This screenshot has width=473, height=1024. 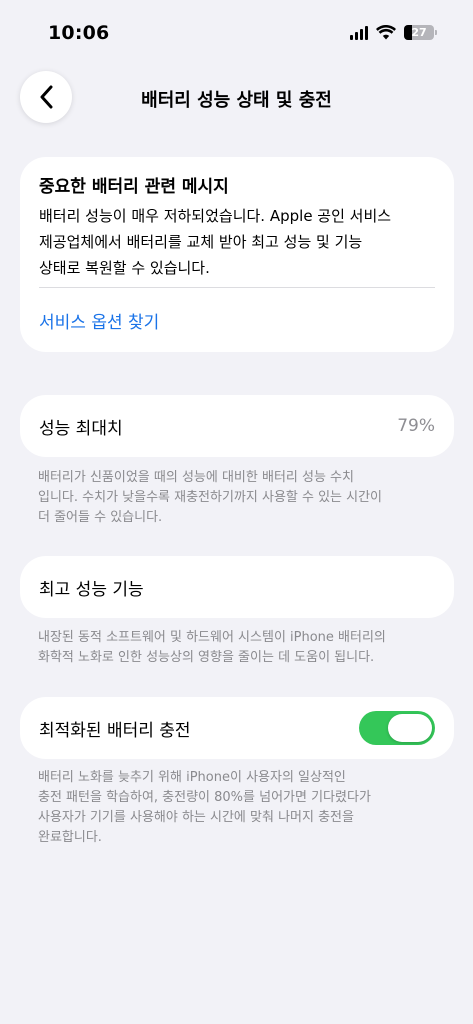 I want to click on footnote-line: 충전 패턴을 학습하여, 충전량이 80%를 넘어가면 기다렸다가, so click(x=204, y=797).